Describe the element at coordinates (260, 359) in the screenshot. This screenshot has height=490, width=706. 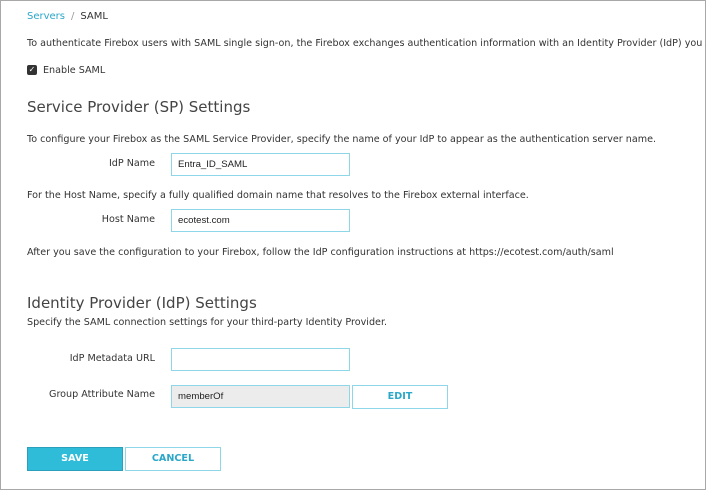
I see `idp-metadata-url-input` at that location.